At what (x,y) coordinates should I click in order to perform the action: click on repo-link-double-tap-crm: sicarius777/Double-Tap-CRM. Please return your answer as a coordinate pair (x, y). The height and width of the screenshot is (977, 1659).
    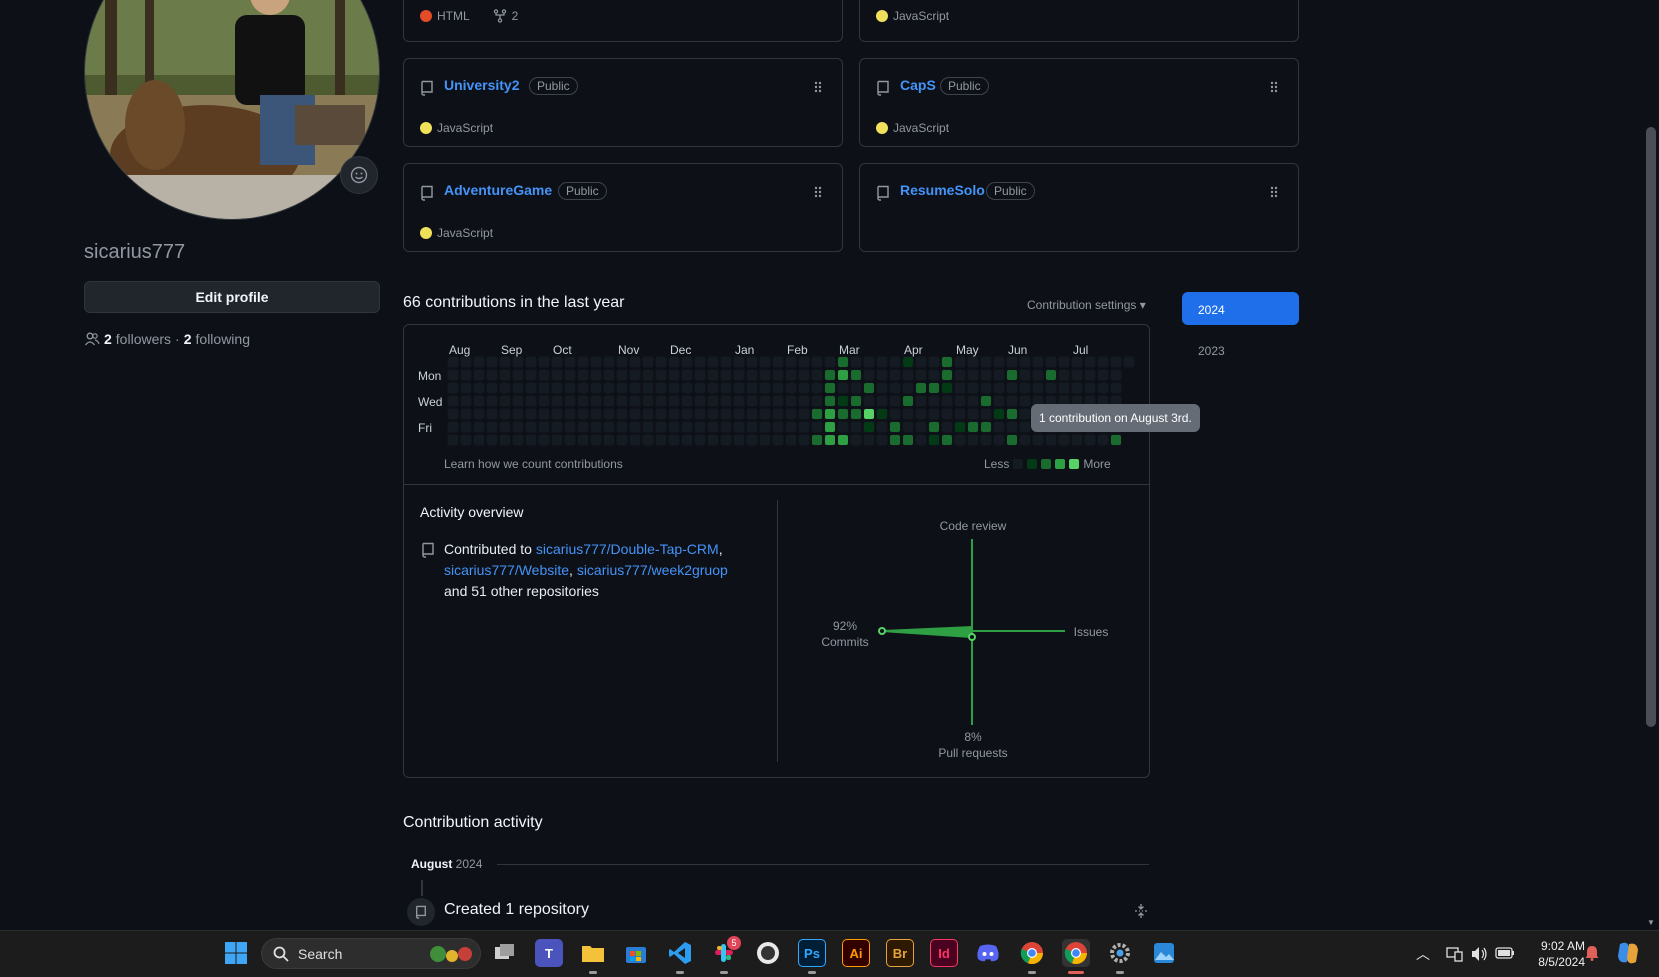
    Looking at the image, I should click on (627, 549).